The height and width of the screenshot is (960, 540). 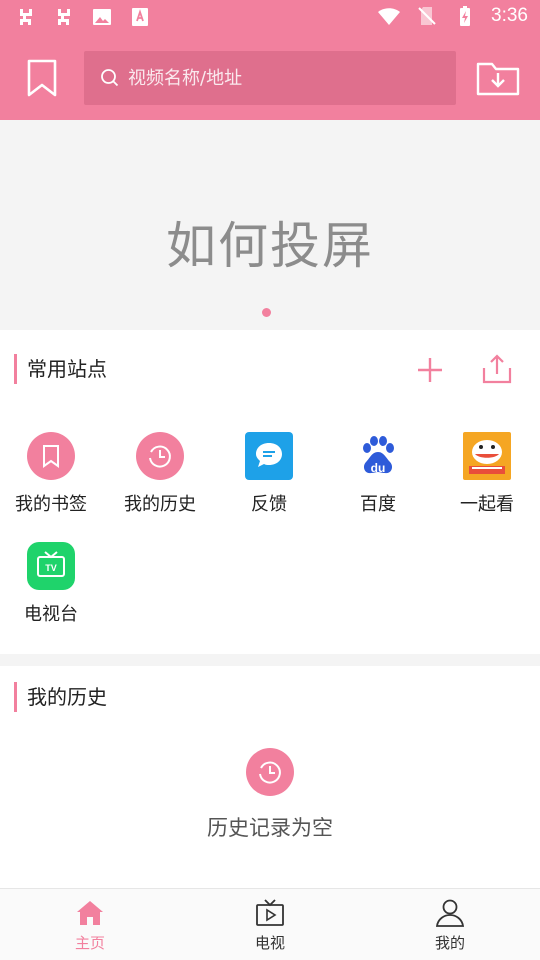 What do you see at coordinates (140, 17) in the screenshot?
I see `font-icon` at bounding box center [140, 17].